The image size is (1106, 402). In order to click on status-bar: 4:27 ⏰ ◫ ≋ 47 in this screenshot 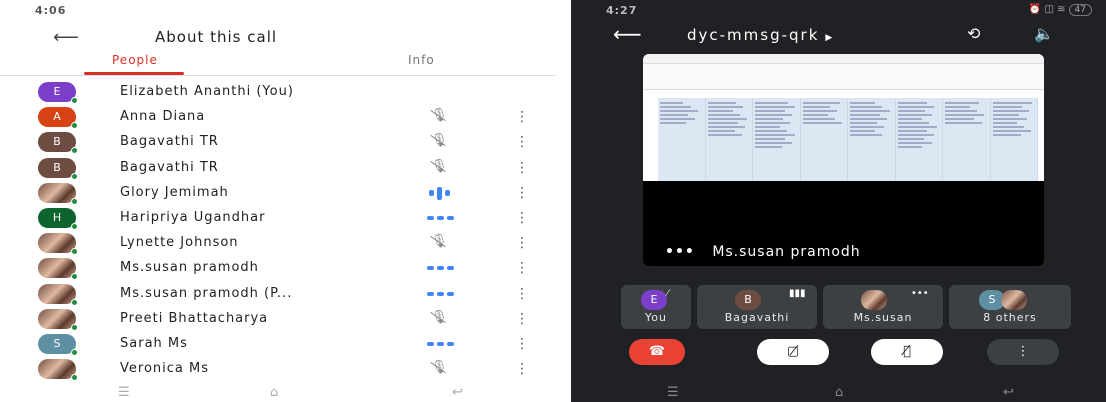, I will do `click(838, 11)`.